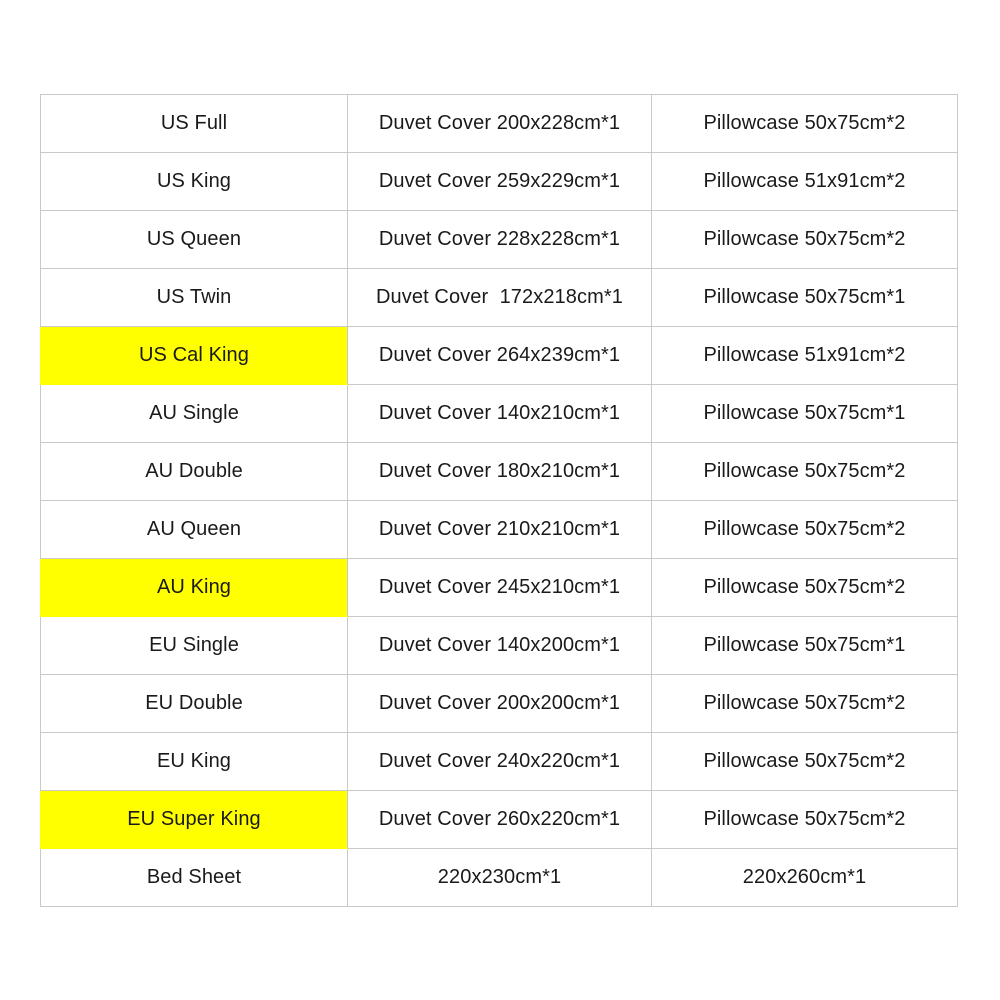  I want to click on size-cell: Bed Sheet, so click(194, 877).